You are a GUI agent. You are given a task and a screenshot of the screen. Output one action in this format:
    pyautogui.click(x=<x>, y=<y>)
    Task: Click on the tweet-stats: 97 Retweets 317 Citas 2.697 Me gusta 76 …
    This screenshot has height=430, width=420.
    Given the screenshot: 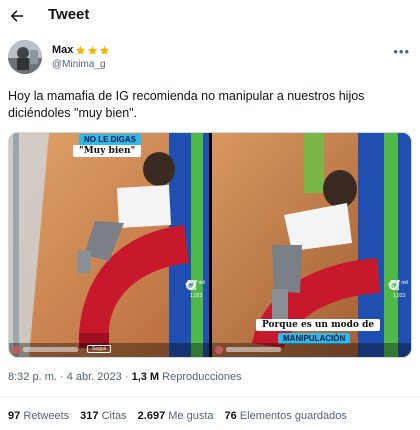 What is the action you would take?
    pyautogui.click(x=177, y=416)
    